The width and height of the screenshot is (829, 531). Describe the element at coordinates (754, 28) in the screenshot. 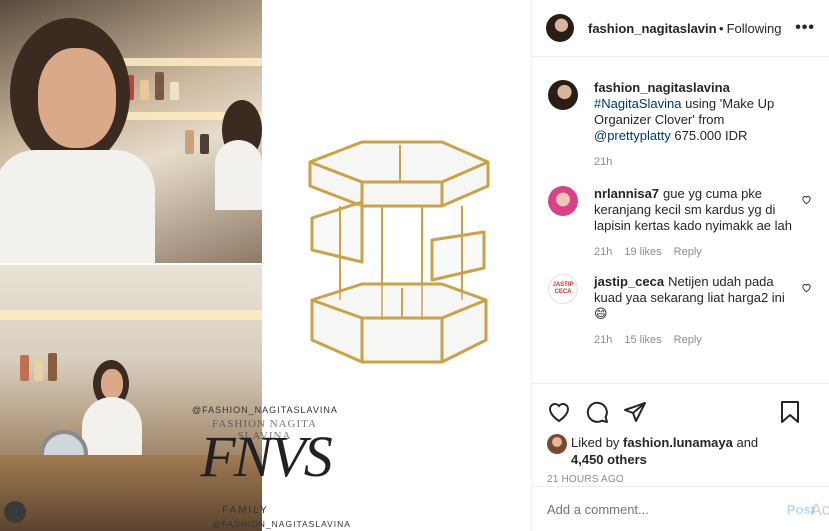

I see `following-button: Following` at that location.